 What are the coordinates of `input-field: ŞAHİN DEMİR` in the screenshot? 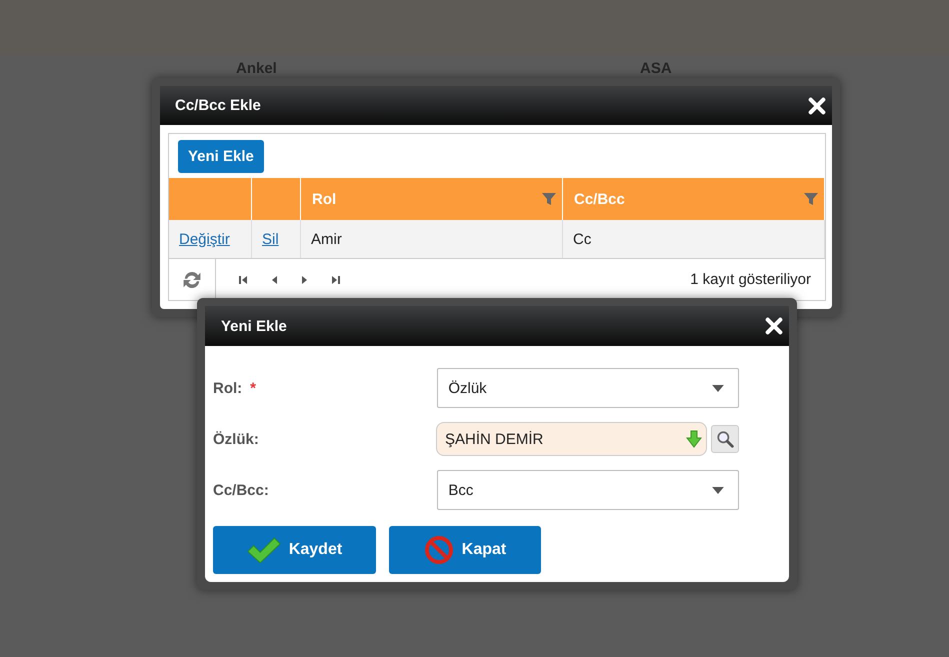 It's located at (572, 439).